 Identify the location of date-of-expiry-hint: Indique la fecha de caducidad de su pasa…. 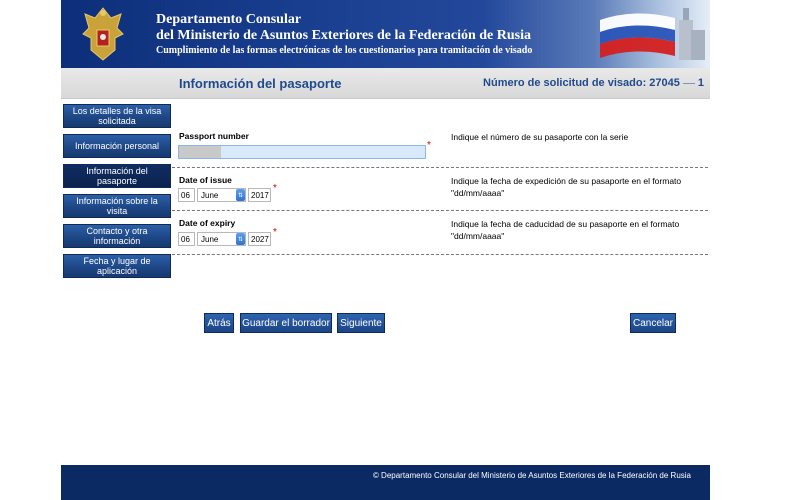
(565, 230).